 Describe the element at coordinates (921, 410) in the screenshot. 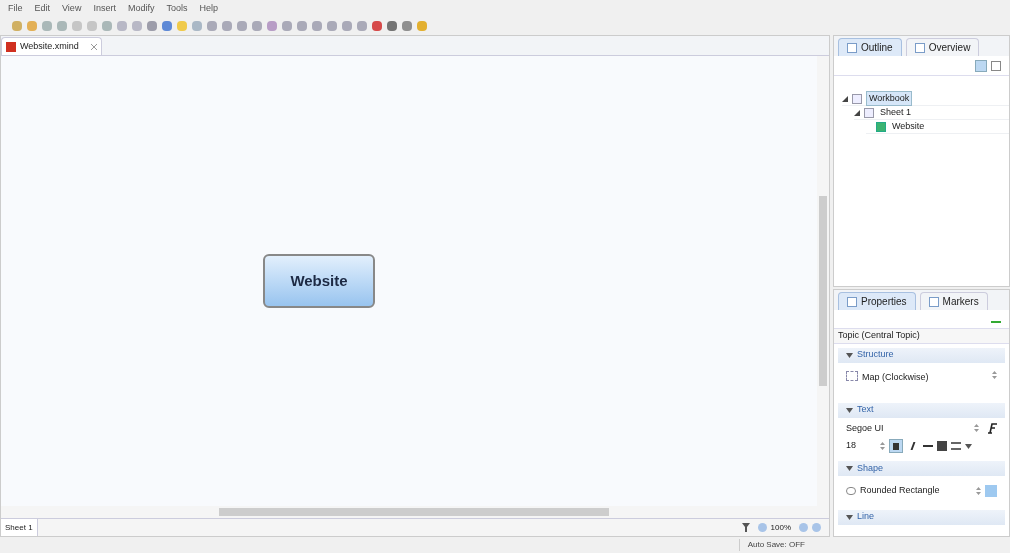

I see `section-header: Text` at that location.